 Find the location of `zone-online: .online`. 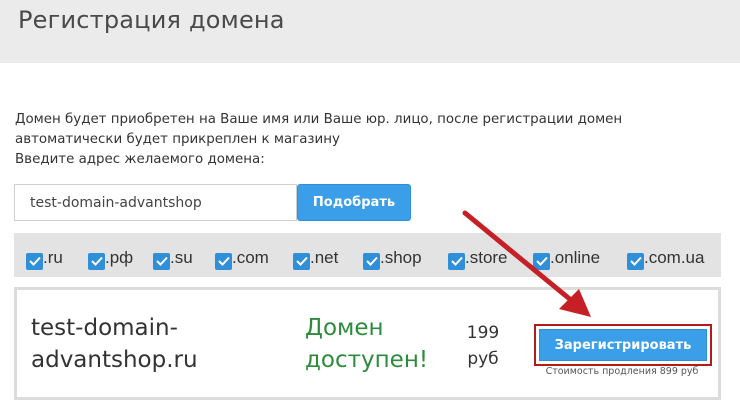

zone-online: .online is located at coordinates (567, 257).